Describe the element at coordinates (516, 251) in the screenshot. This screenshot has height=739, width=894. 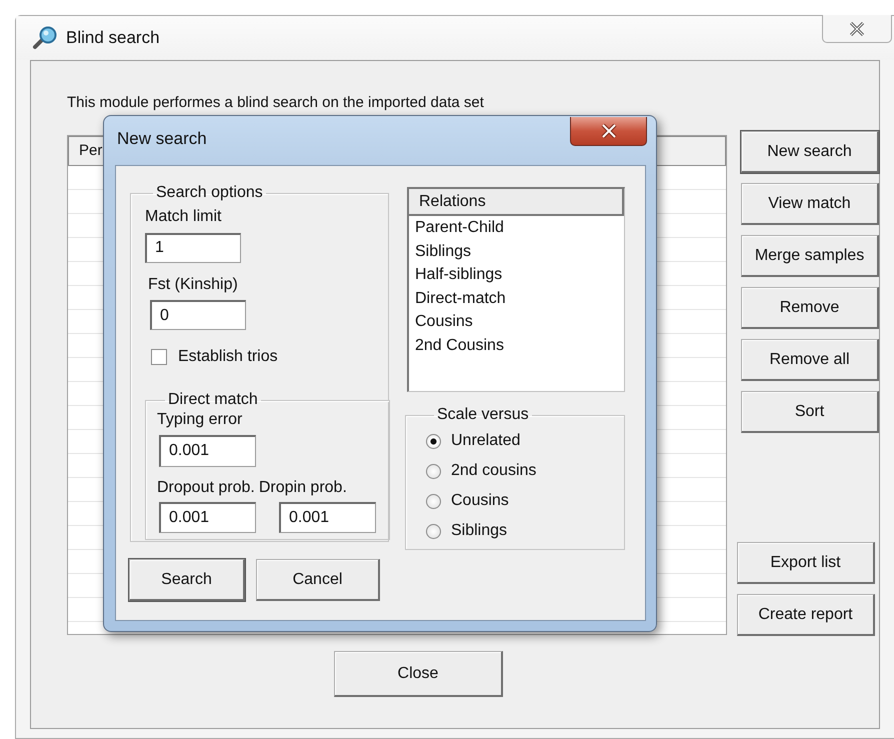
I see `list-item: Siblings` at that location.